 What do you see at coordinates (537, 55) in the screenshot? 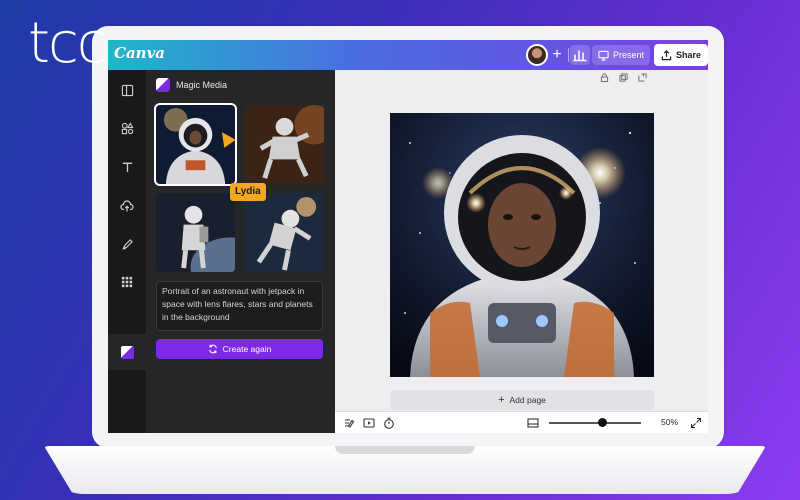
I see `avatar` at bounding box center [537, 55].